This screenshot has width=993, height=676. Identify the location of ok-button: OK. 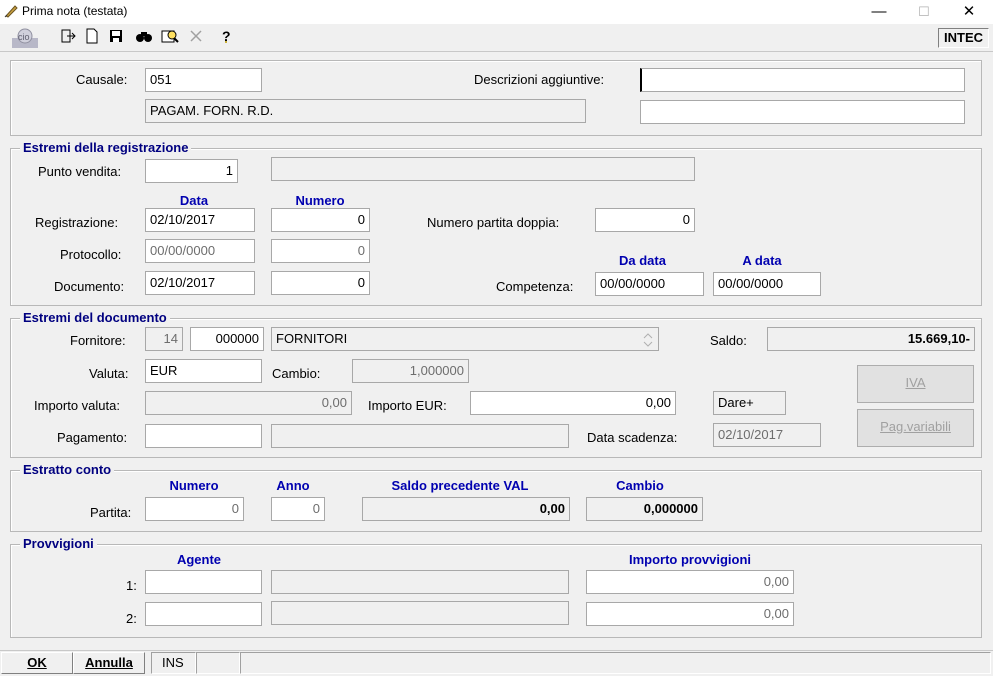
(37, 663).